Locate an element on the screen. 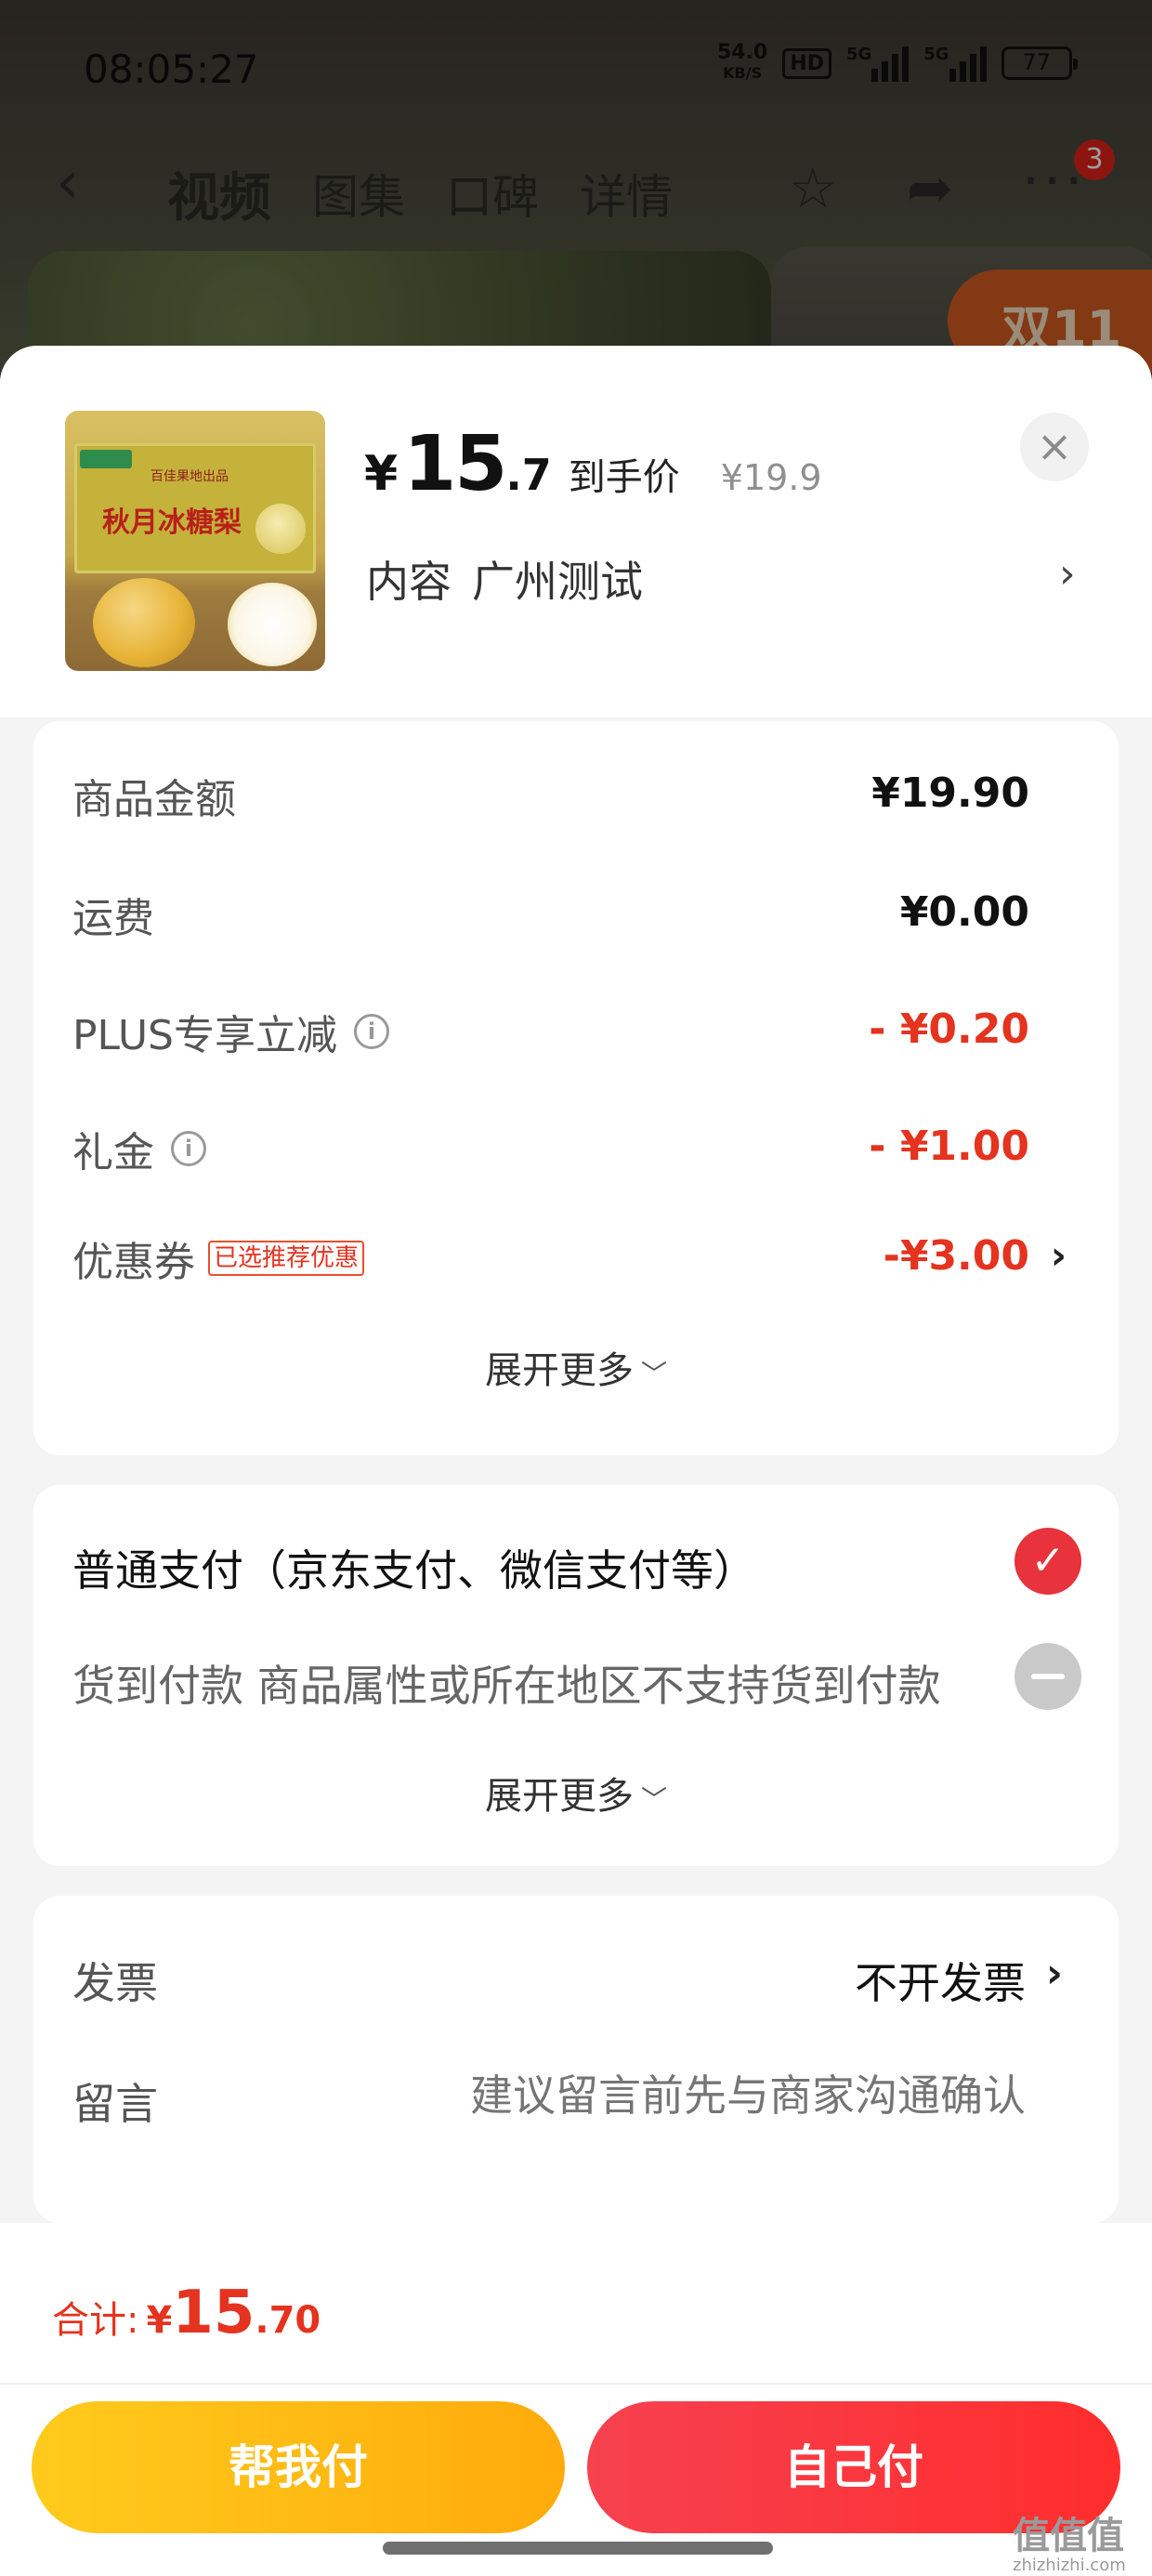 The image size is (1152, 2576). gift-money-row: 礼金 i - ¥1.00 is located at coordinates (550, 1151).